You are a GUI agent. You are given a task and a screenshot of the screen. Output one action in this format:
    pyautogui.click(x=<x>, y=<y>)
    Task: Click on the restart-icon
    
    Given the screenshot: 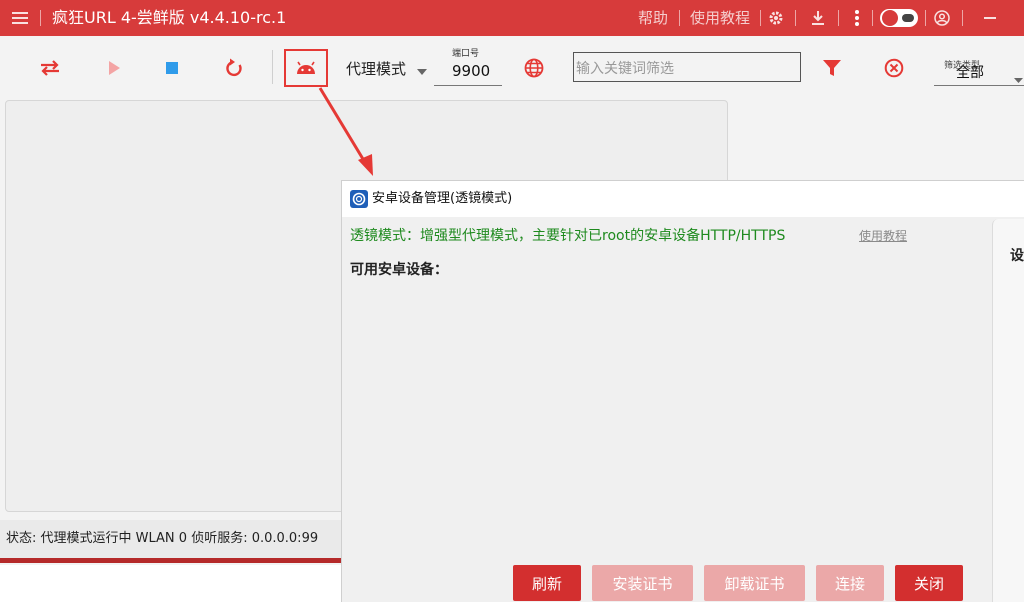 What is the action you would take?
    pyautogui.click(x=234, y=68)
    